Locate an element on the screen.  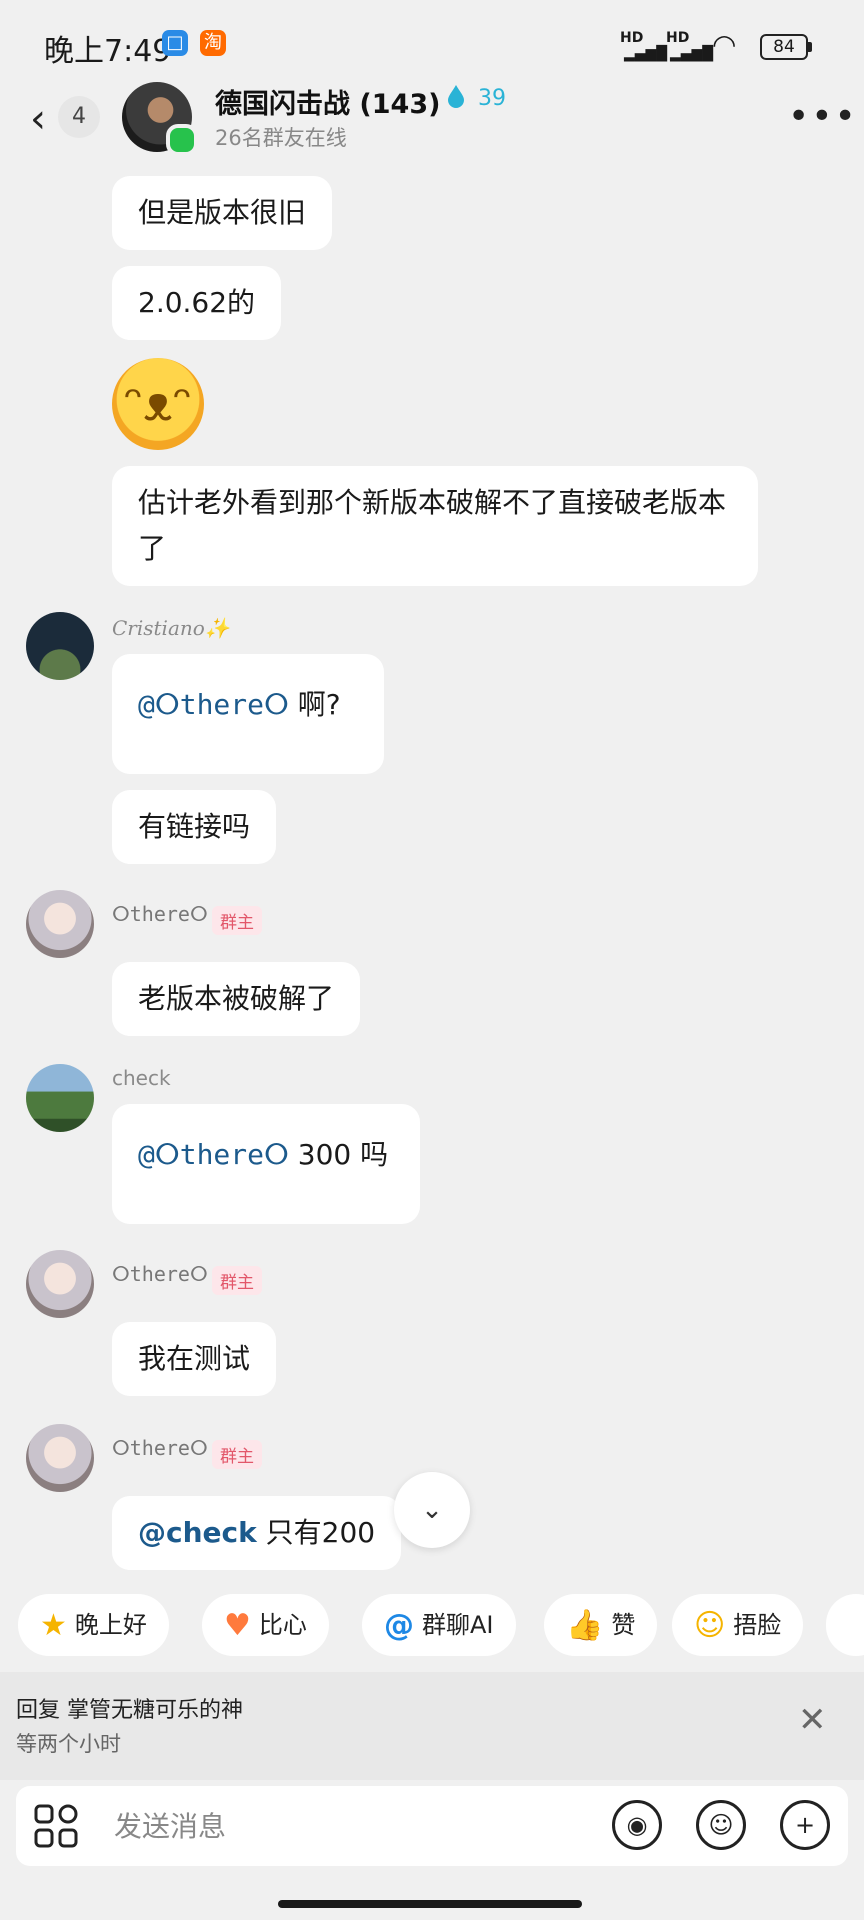
chip-like: 👍 赞 is located at coordinates (601, 1625).